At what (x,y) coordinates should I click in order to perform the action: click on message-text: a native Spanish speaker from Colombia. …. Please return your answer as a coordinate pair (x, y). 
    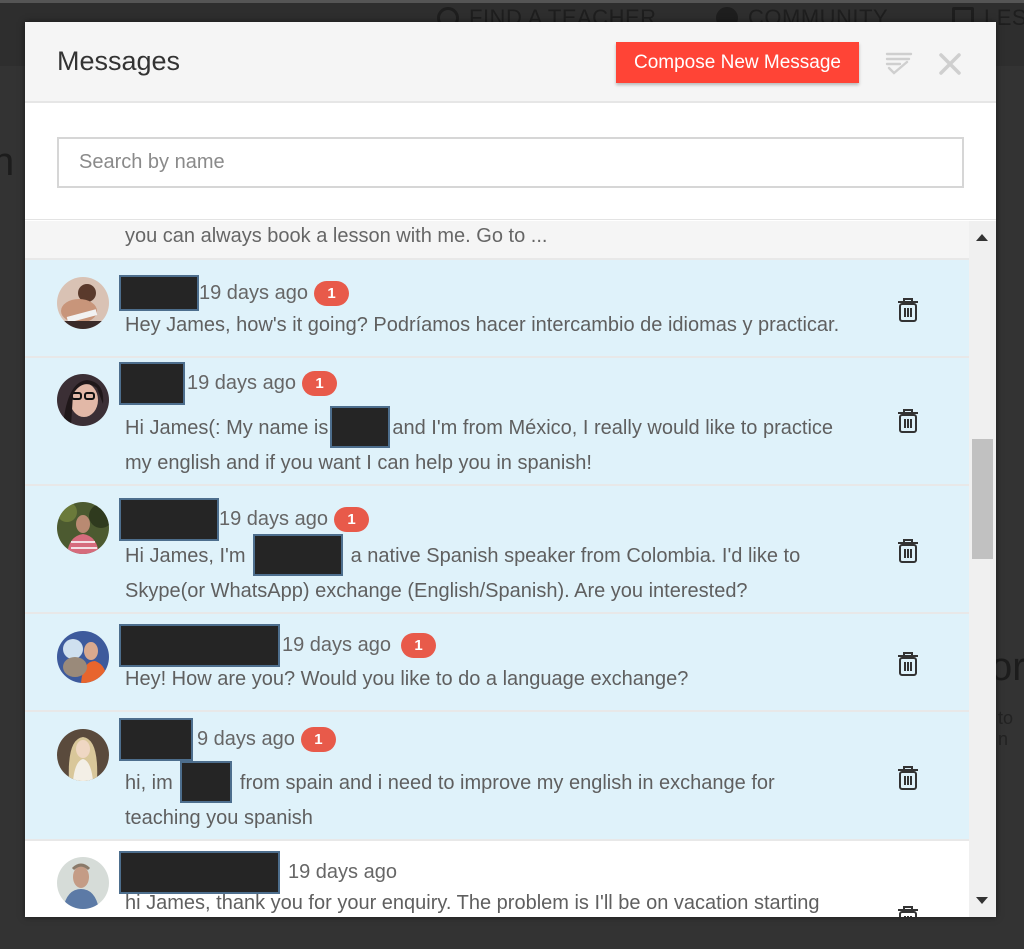
    Looking at the image, I should click on (575, 556).